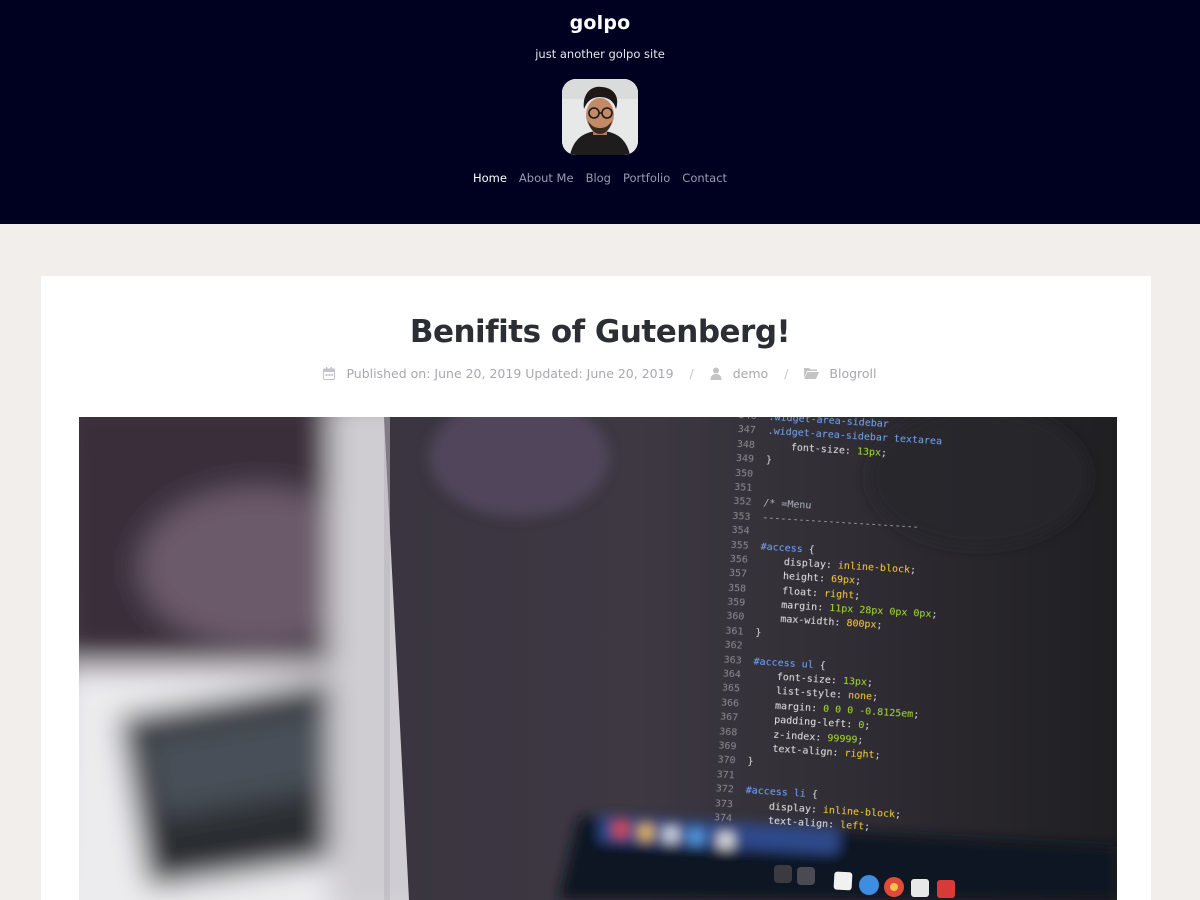 This screenshot has width=1200, height=900. I want to click on nav-item-about-me: About Me, so click(546, 178).